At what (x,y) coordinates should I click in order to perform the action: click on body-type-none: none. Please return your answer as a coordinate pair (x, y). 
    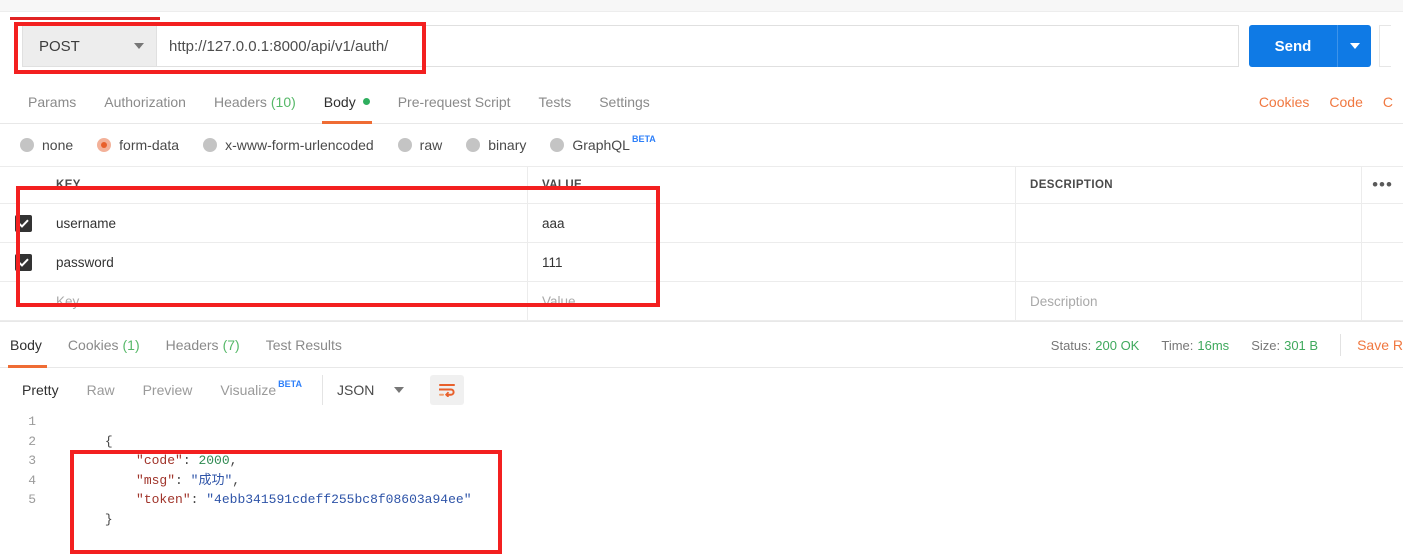
    Looking at the image, I should click on (46, 145).